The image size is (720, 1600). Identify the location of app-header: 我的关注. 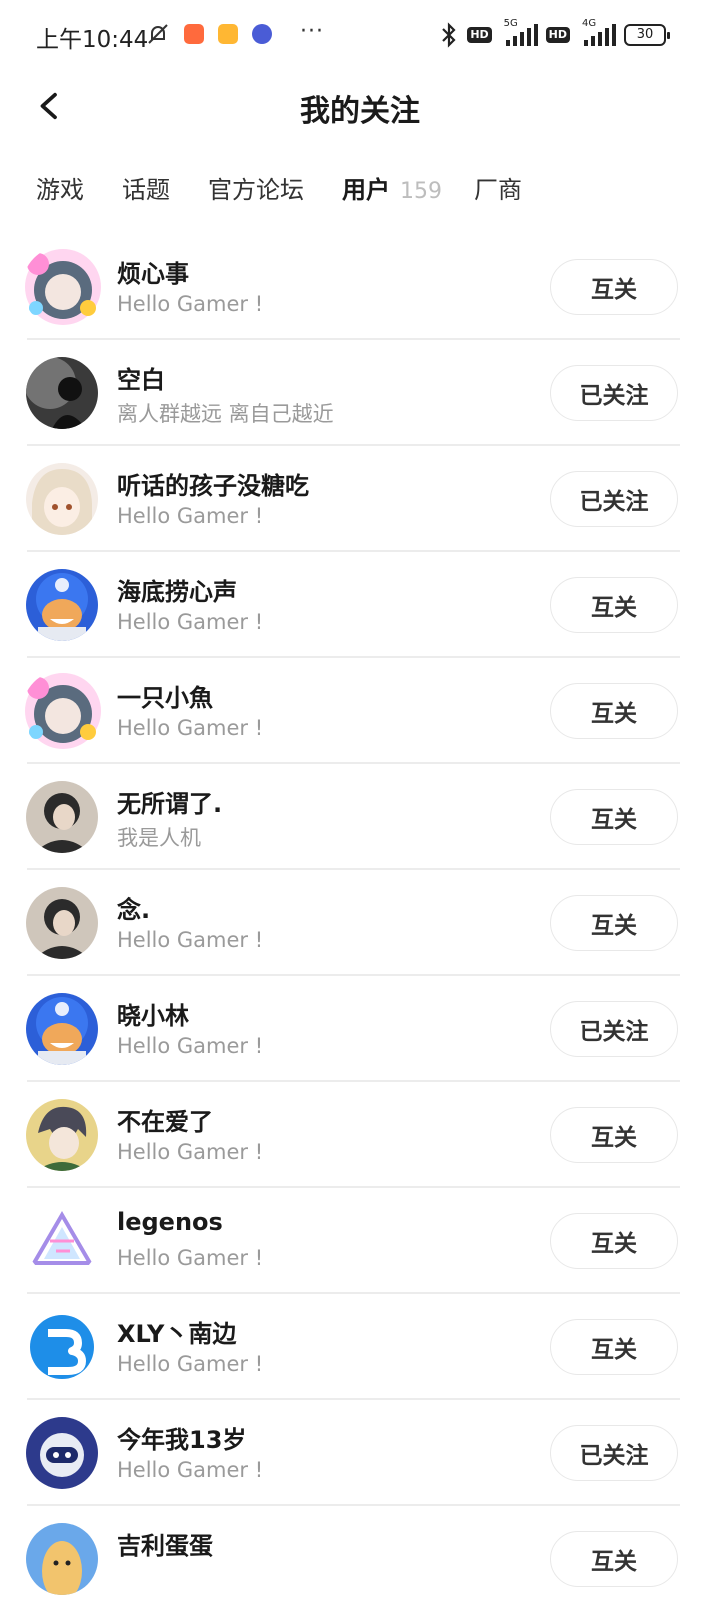
(360, 107).